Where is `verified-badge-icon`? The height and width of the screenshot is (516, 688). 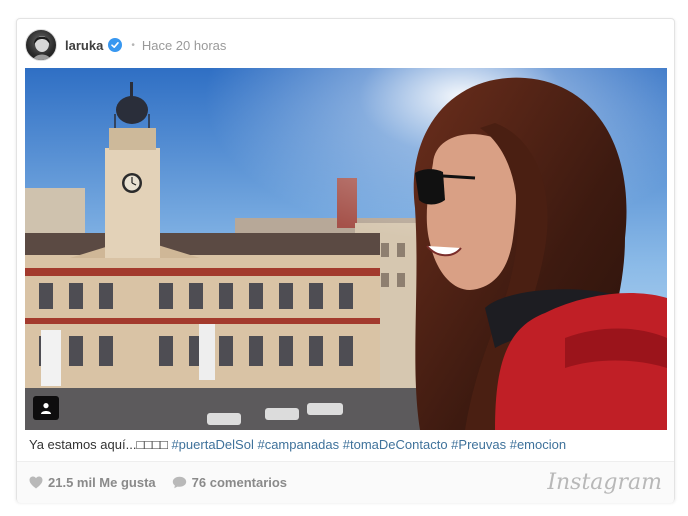 verified-badge-icon is located at coordinates (115, 45).